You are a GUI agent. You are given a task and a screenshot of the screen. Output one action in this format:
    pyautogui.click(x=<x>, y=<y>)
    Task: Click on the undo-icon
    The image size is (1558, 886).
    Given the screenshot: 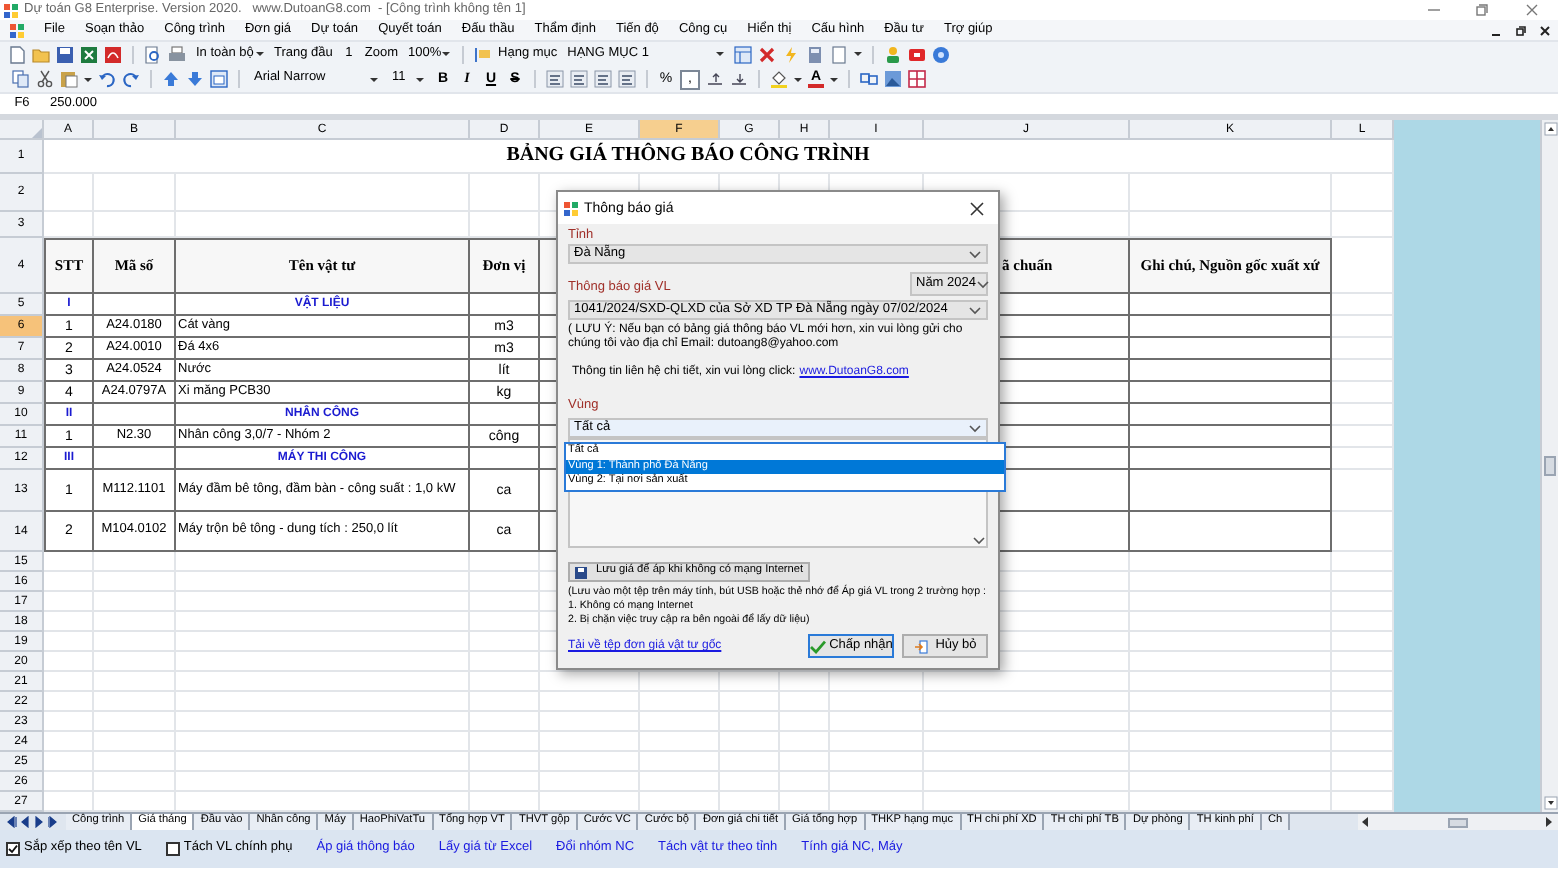 What is the action you would take?
    pyautogui.click(x=107, y=79)
    